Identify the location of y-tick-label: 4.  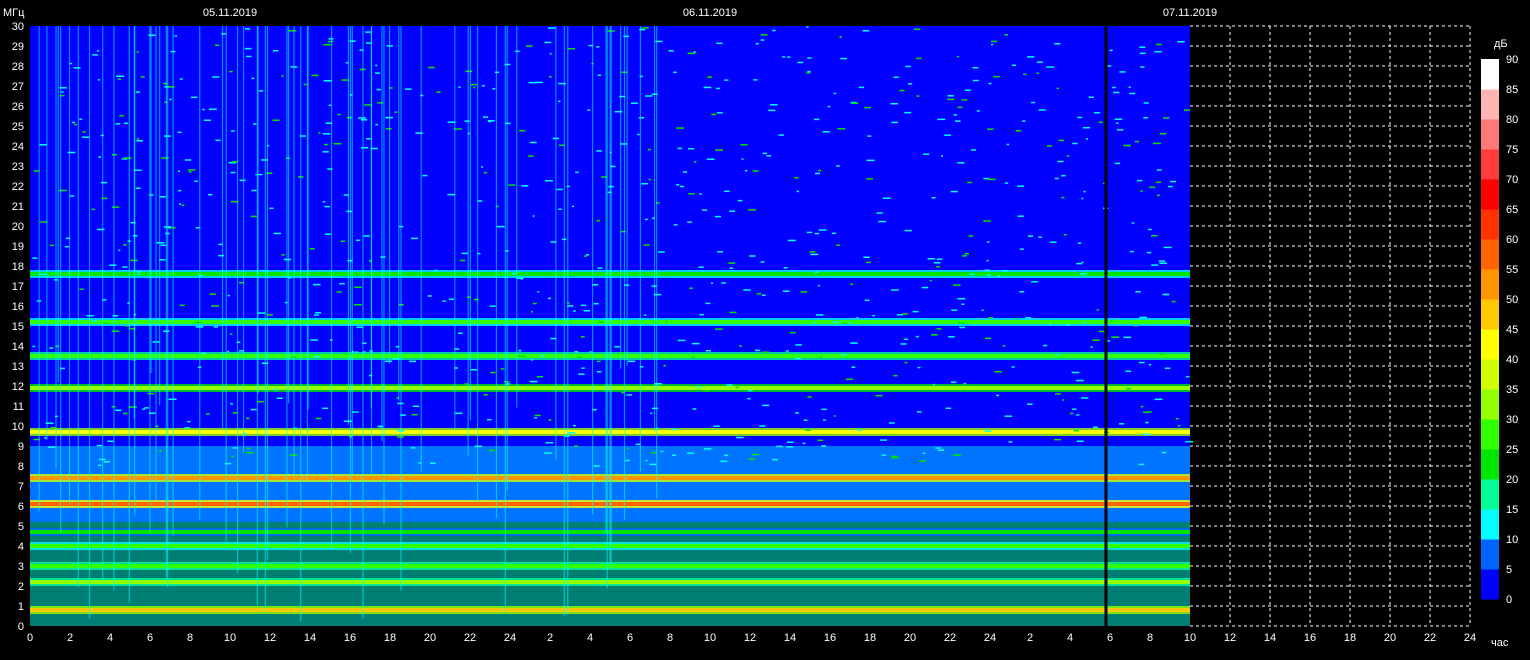
(21, 547).